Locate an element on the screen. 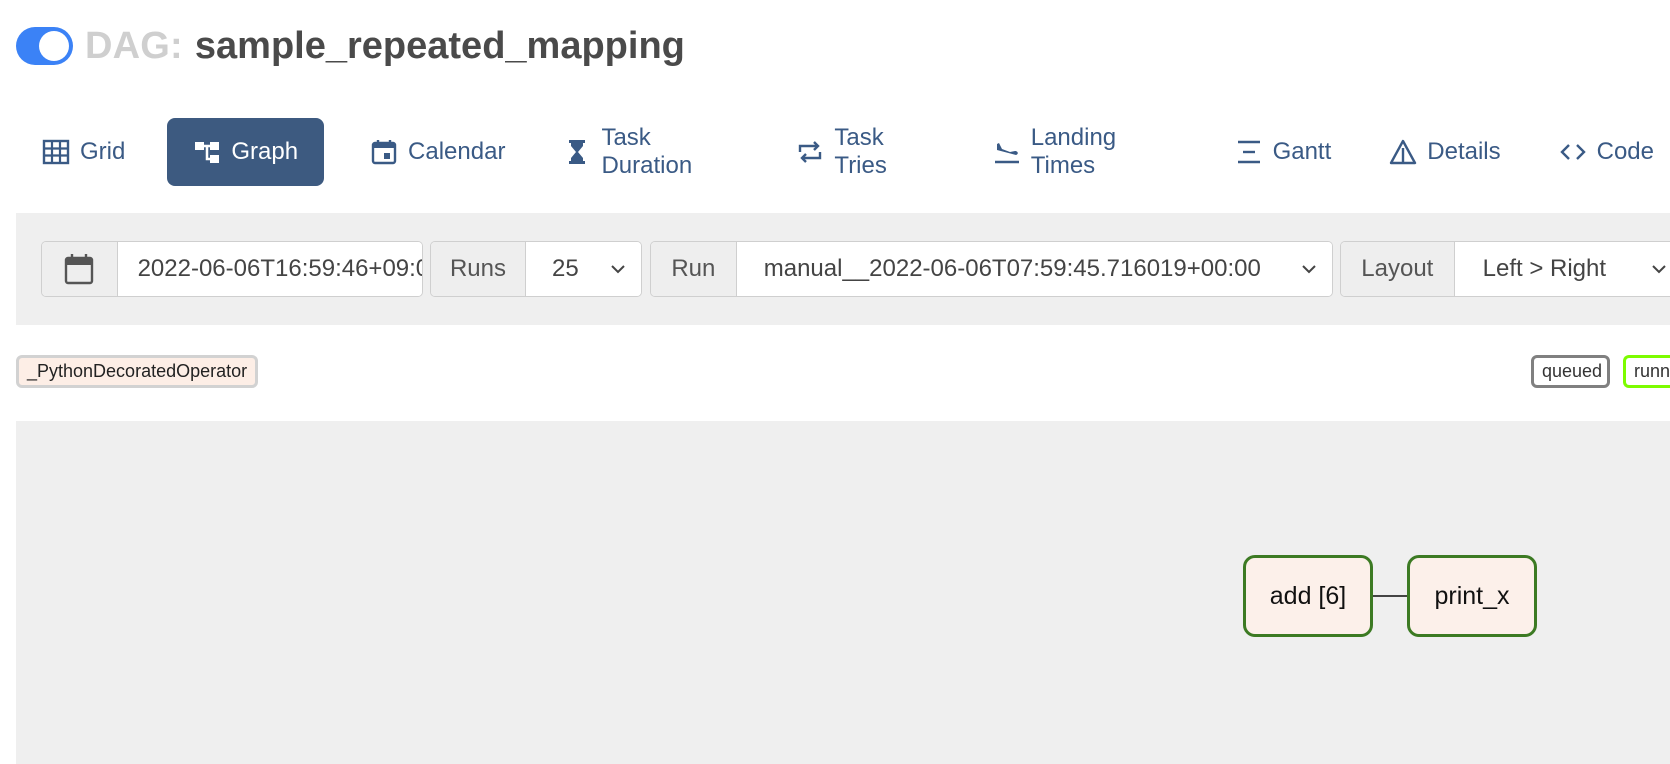  run-label: Run is located at coordinates (694, 269).